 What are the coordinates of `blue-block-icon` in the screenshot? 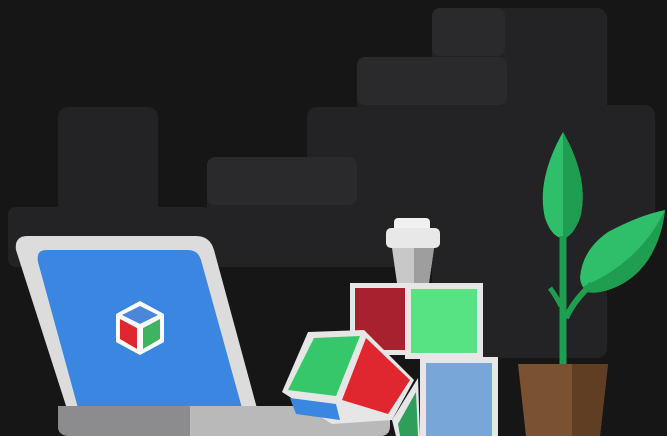 It's located at (459, 396).